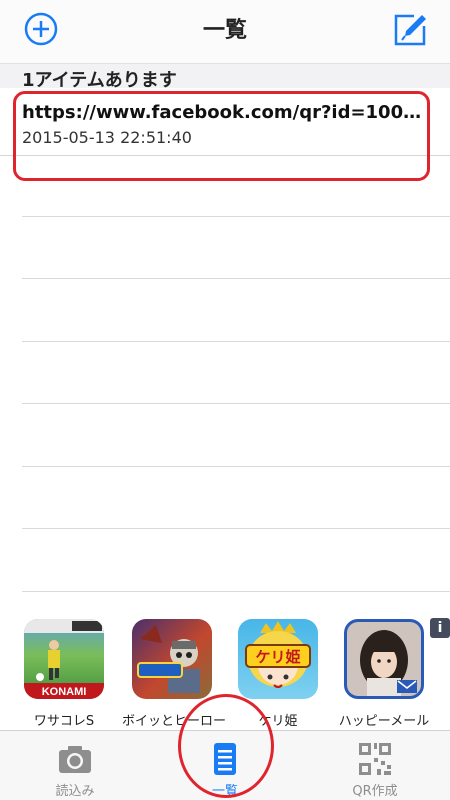 The image size is (450, 800). I want to click on add-circle-icon, so click(41, 29).